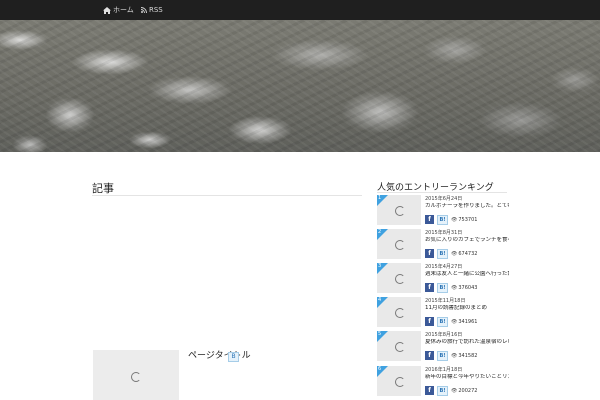  I want to click on view-count: 👁 753701, so click(464, 220).